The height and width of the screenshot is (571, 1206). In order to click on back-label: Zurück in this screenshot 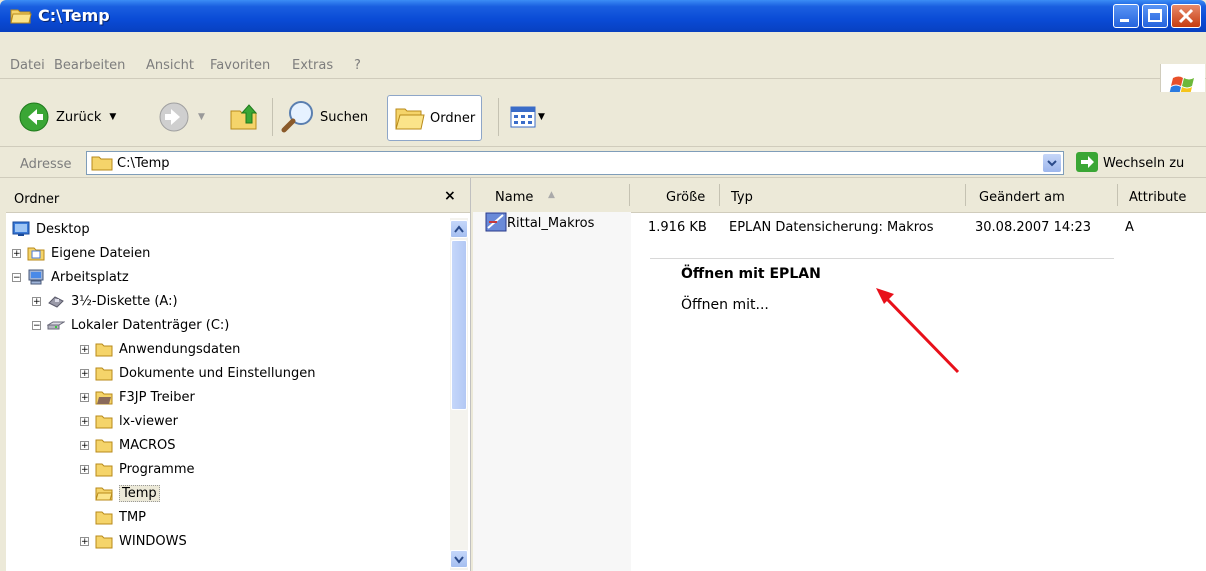, I will do `click(79, 117)`.